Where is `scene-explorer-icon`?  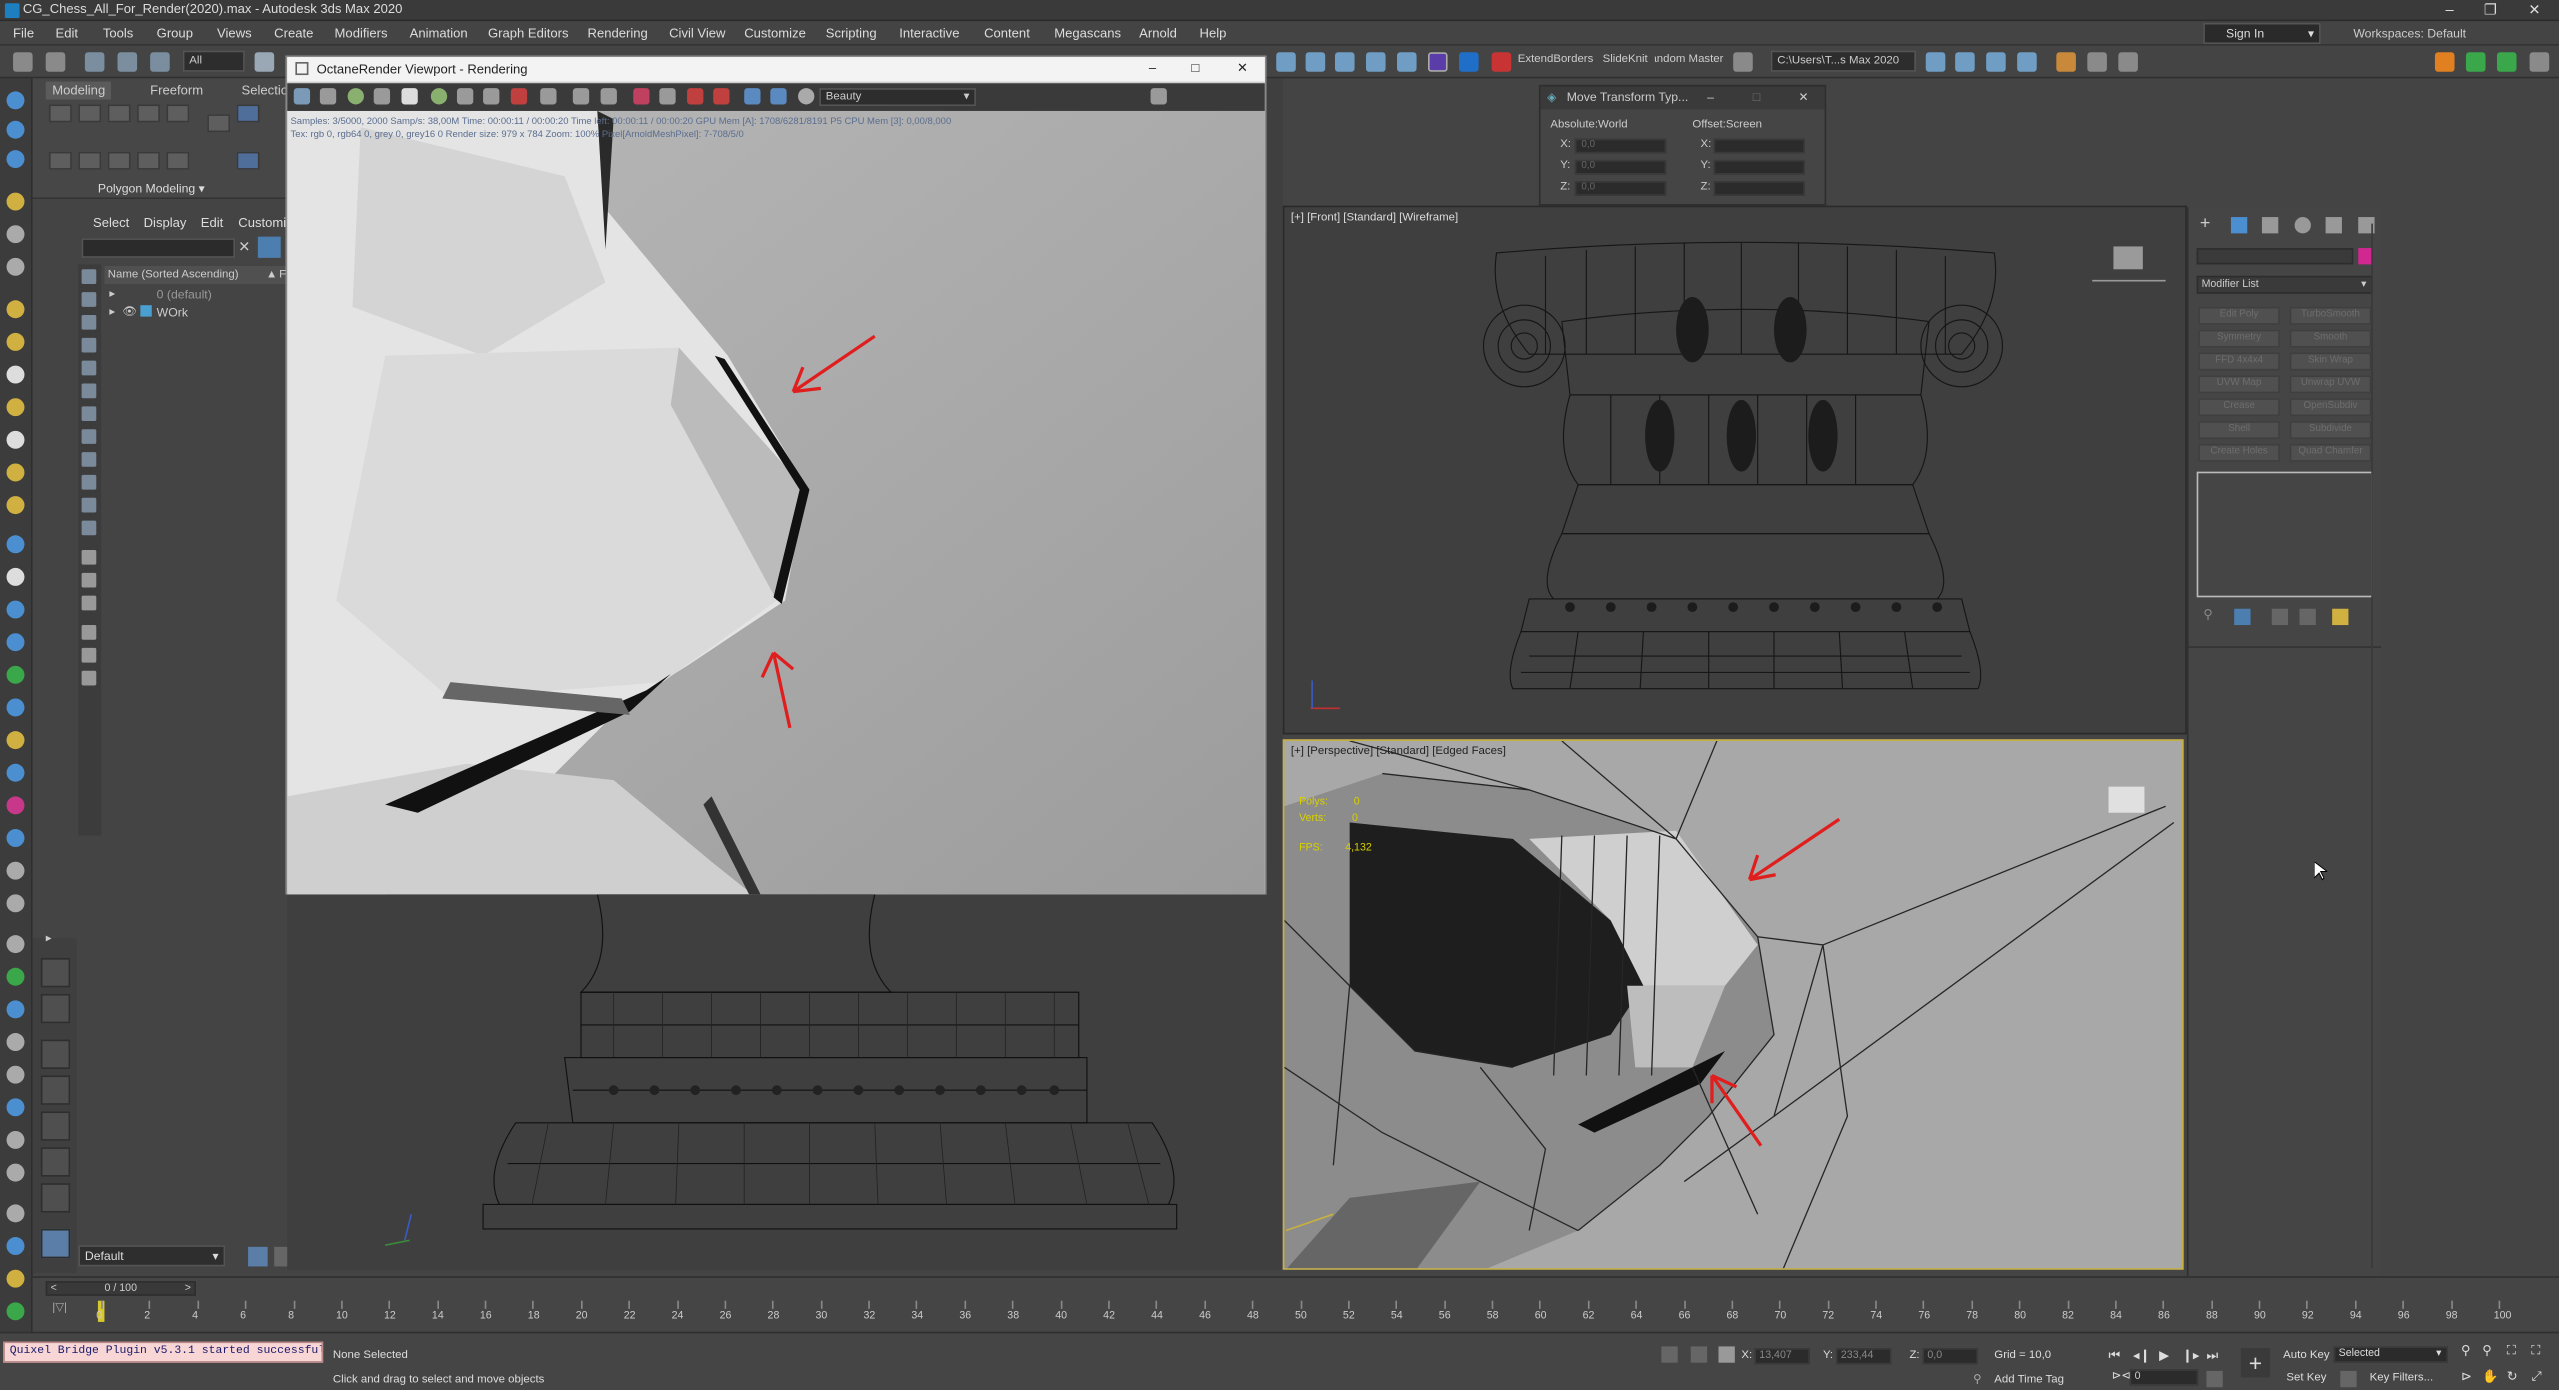 scene-explorer-icon is located at coordinates (1344, 62).